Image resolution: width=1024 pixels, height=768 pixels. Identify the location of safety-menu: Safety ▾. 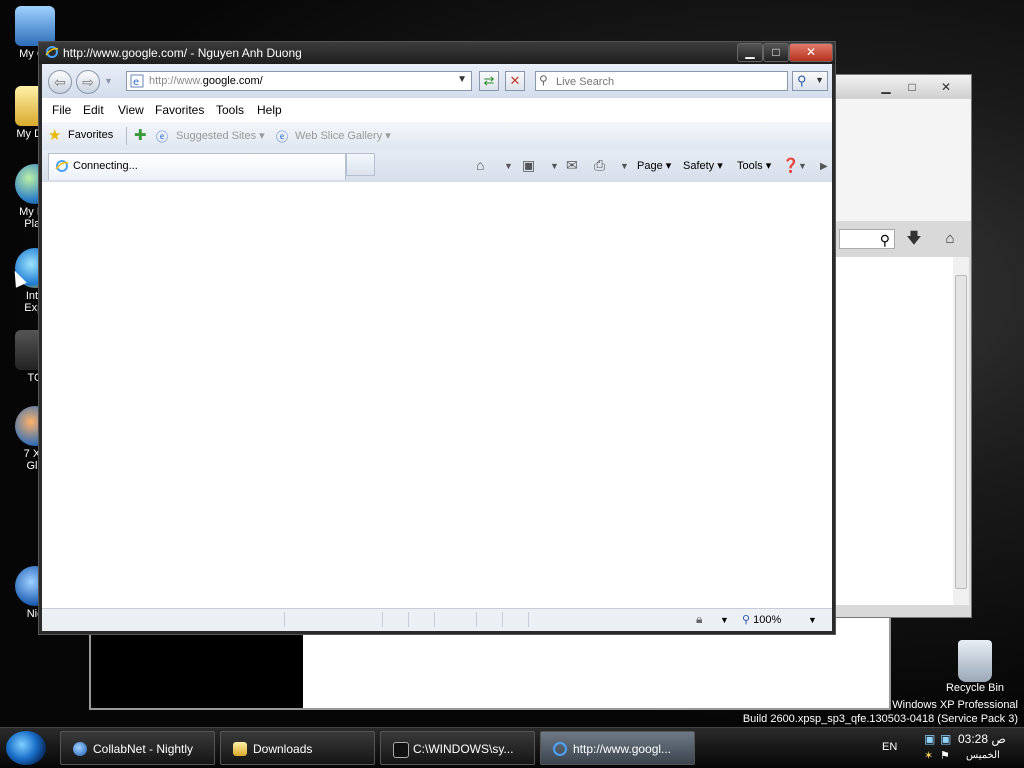
(703, 165).